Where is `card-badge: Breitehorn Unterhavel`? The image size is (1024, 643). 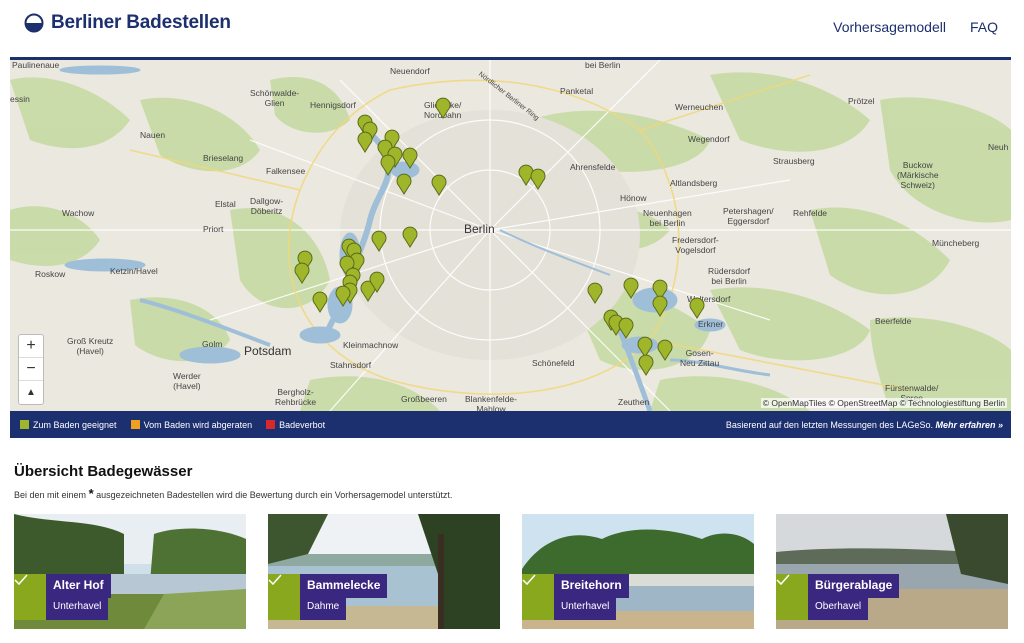
card-badge: Breitehorn Unterhavel is located at coordinates (575, 597).